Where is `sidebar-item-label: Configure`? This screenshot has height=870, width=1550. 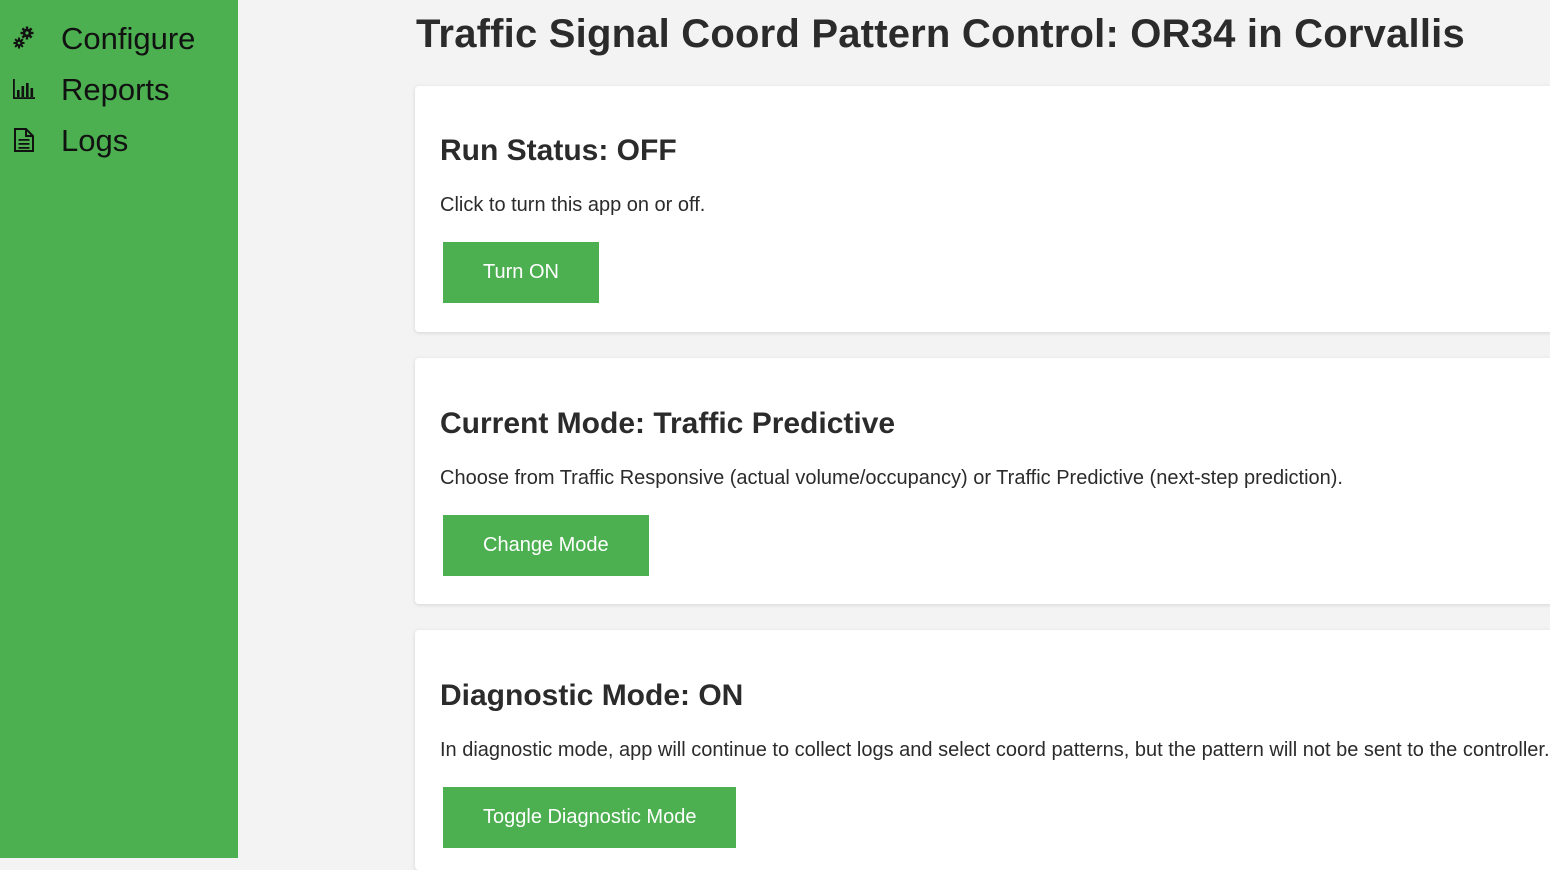
sidebar-item-label: Configure is located at coordinates (128, 38).